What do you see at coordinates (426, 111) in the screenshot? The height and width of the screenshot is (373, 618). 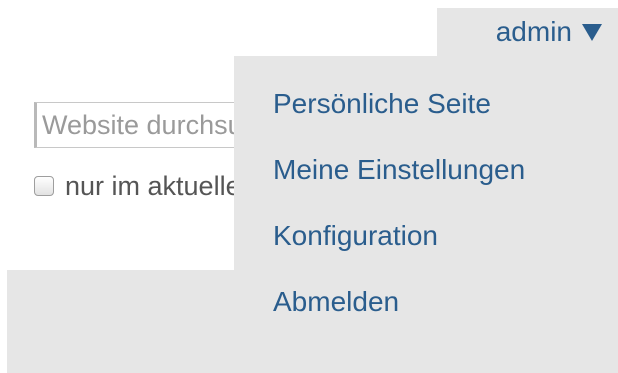 I see `menu-item-my-page: Persönliche Seite` at bounding box center [426, 111].